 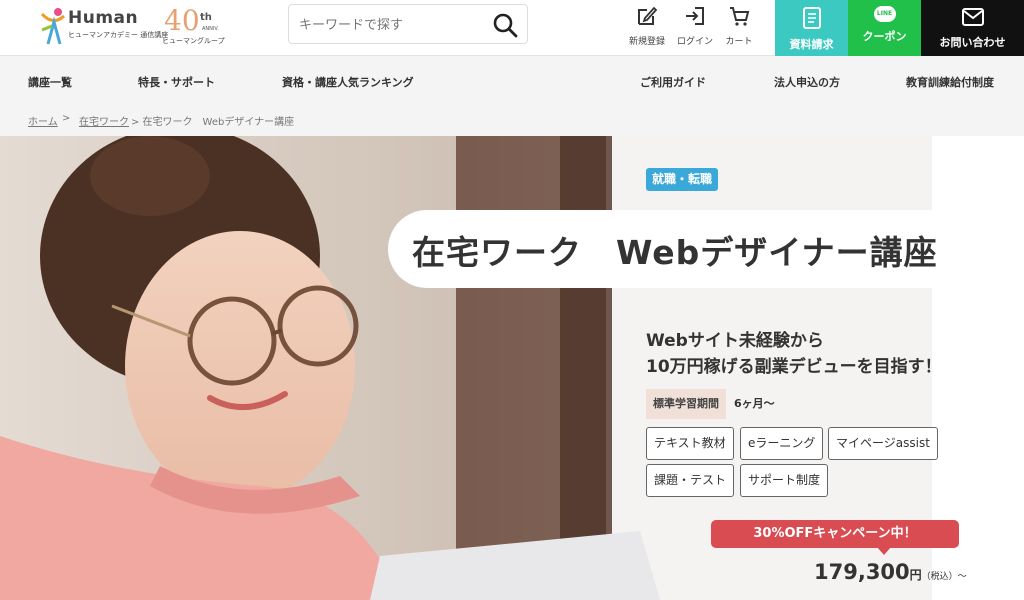 What do you see at coordinates (739, 42) in the screenshot?
I see `cart-label: カート` at bounding box center [739, 42].